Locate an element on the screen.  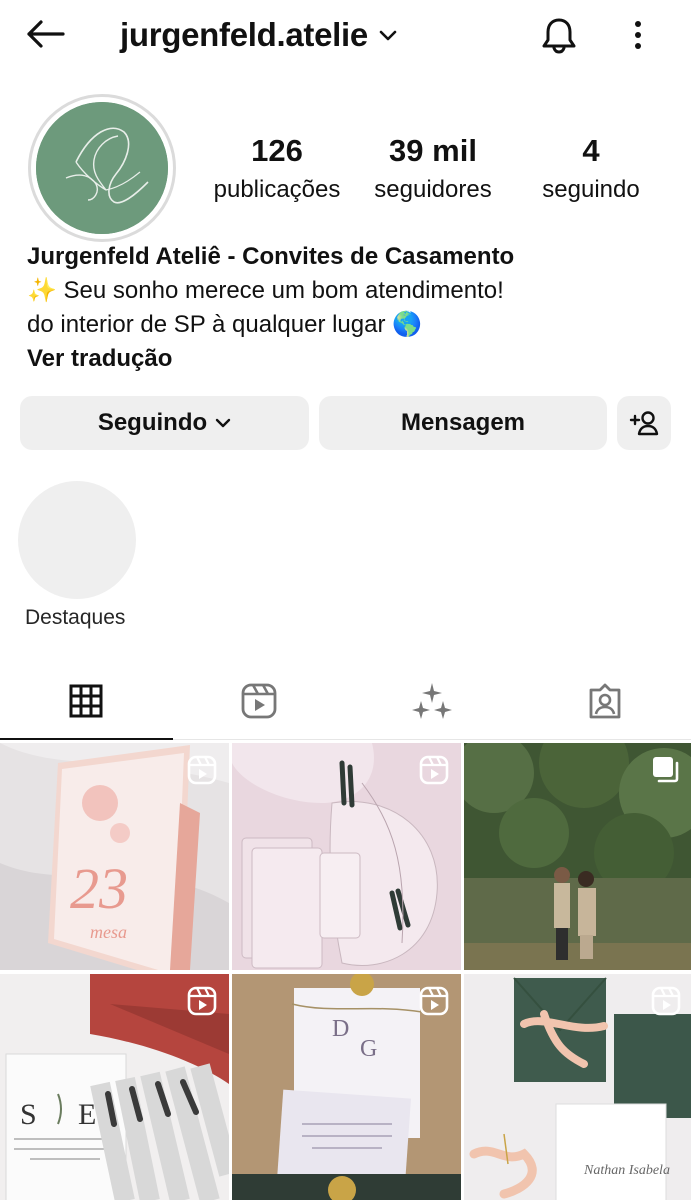
post-tile: S E is located at coordinates (114, 1087).